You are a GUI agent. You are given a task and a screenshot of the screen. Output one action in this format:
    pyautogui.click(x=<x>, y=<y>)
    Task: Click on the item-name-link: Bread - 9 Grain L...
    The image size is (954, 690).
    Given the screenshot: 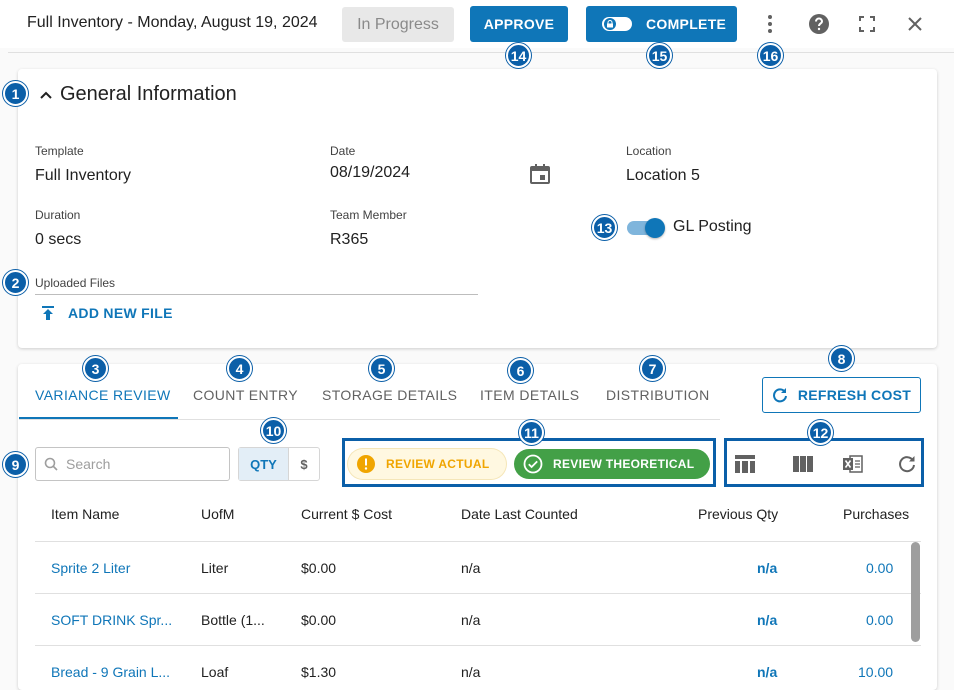 What is the action you would take?
    pyautogui.click(x=110, y=672)
    